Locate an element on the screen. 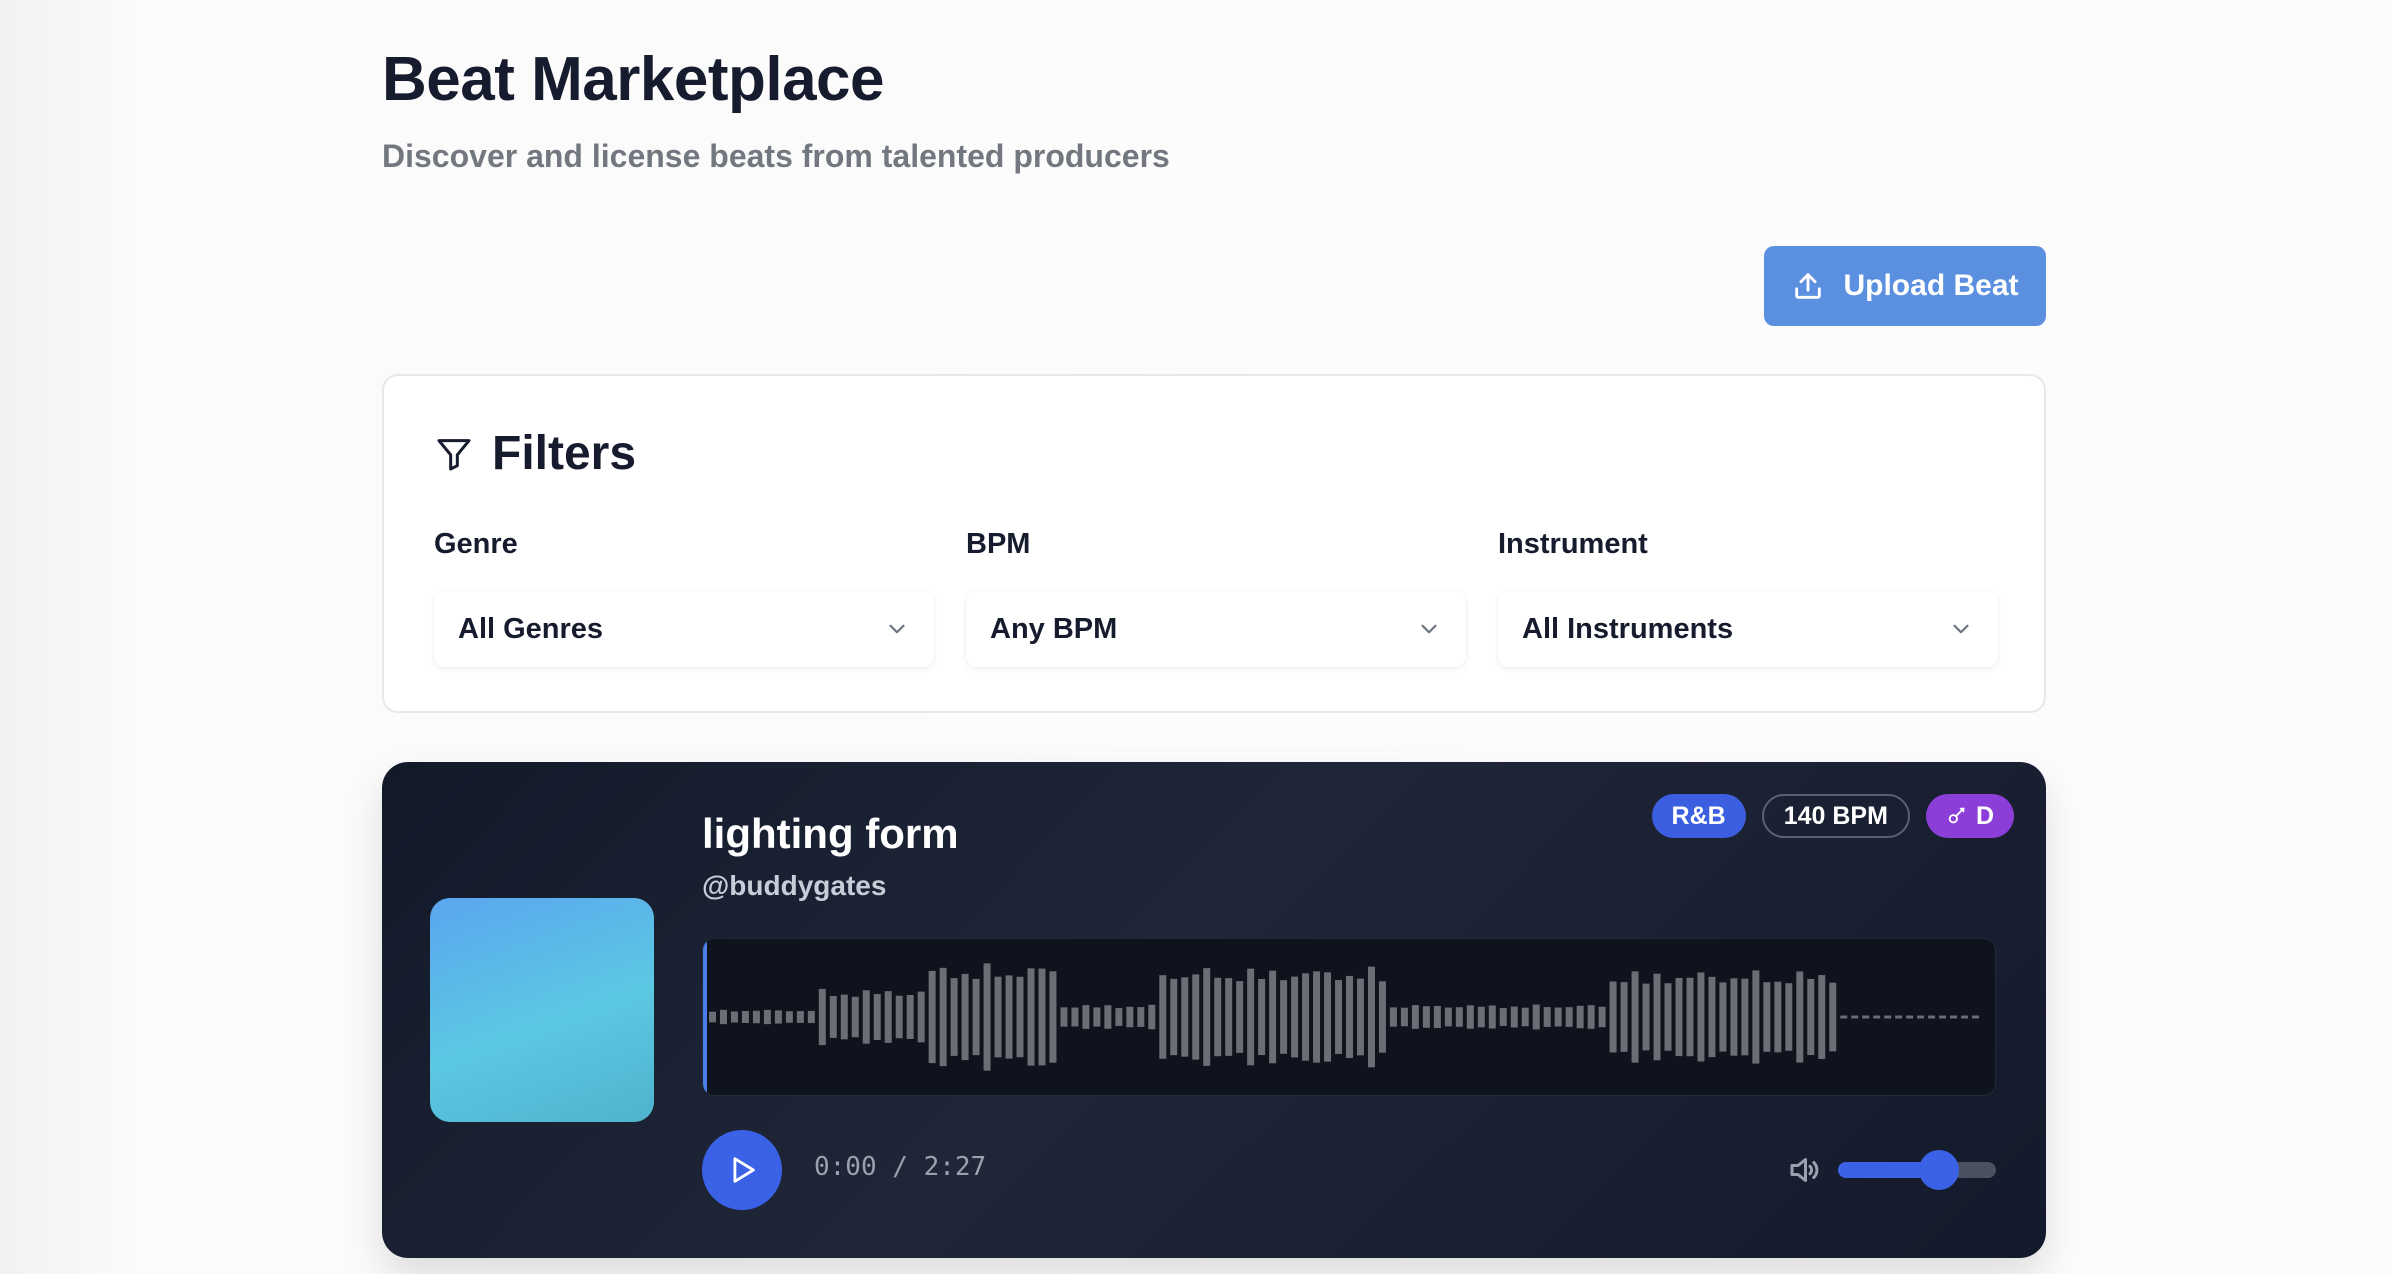 The image size is (2392, 1274). upload-icon is located at coordinates (1808, 286).